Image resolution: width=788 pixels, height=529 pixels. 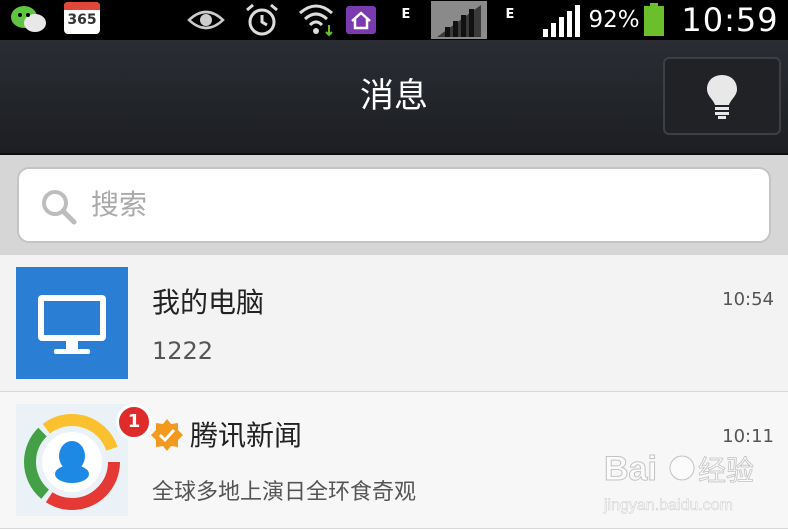 What do you see at coordinates (459, 20) in the screenshot?
I see `signal-icon` at bounding box center [459, 20].